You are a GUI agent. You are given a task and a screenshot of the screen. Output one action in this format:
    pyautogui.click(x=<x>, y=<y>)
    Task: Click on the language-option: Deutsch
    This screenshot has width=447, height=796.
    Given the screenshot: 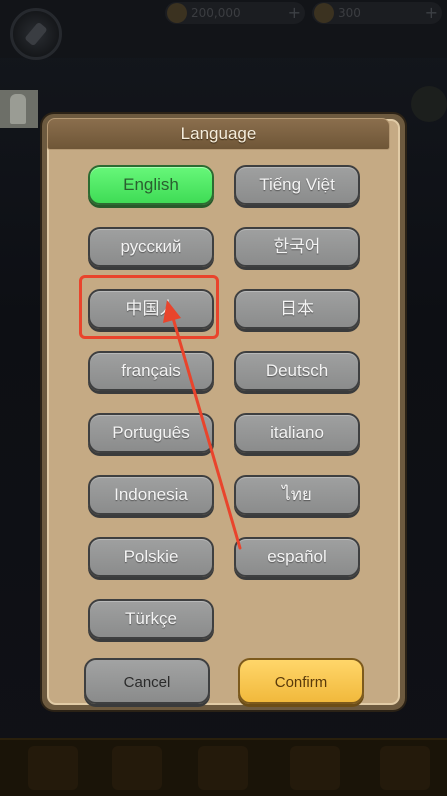 What is the action you would take?
    pyautogui.click(x=297, y=371)
    